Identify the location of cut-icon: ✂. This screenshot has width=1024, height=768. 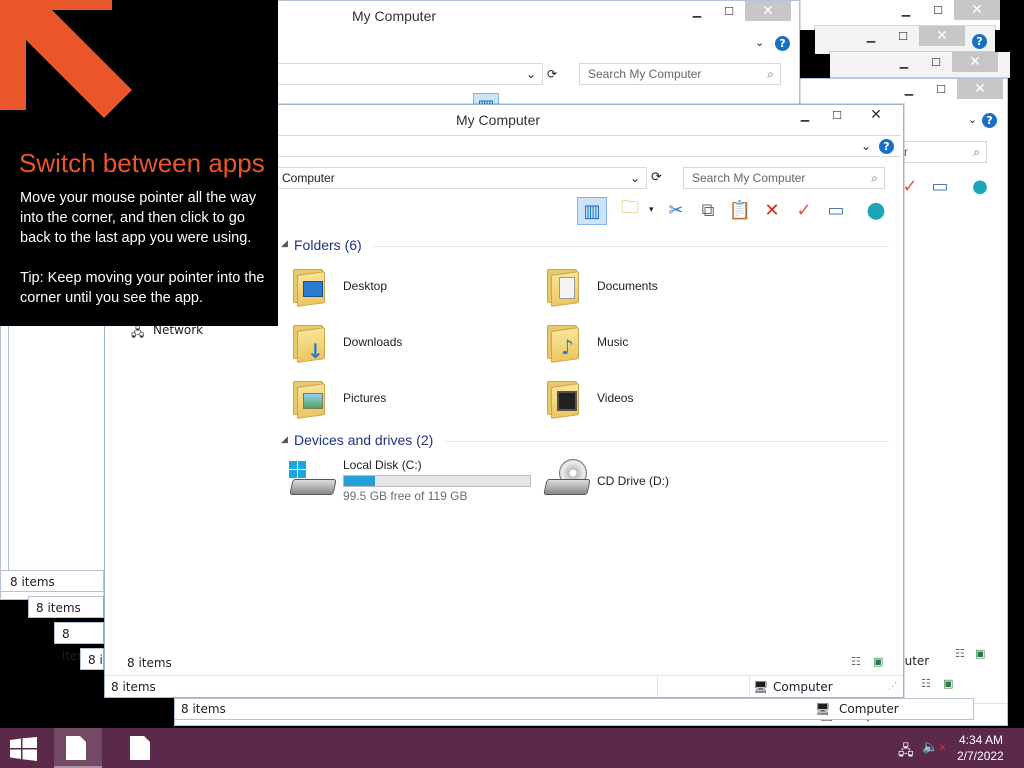
(676, 210).